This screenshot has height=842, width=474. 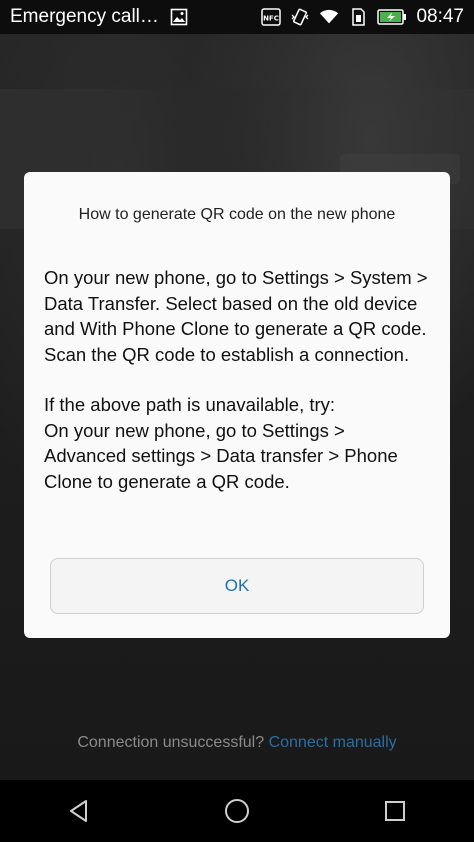 I want to click on recents-icon, so click(x=395, y=811).